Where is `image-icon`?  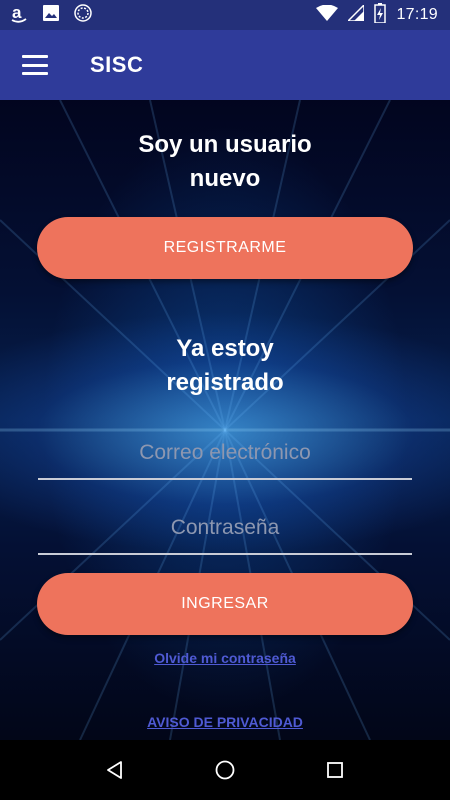 image-icon is located at coordinates (51, 15).